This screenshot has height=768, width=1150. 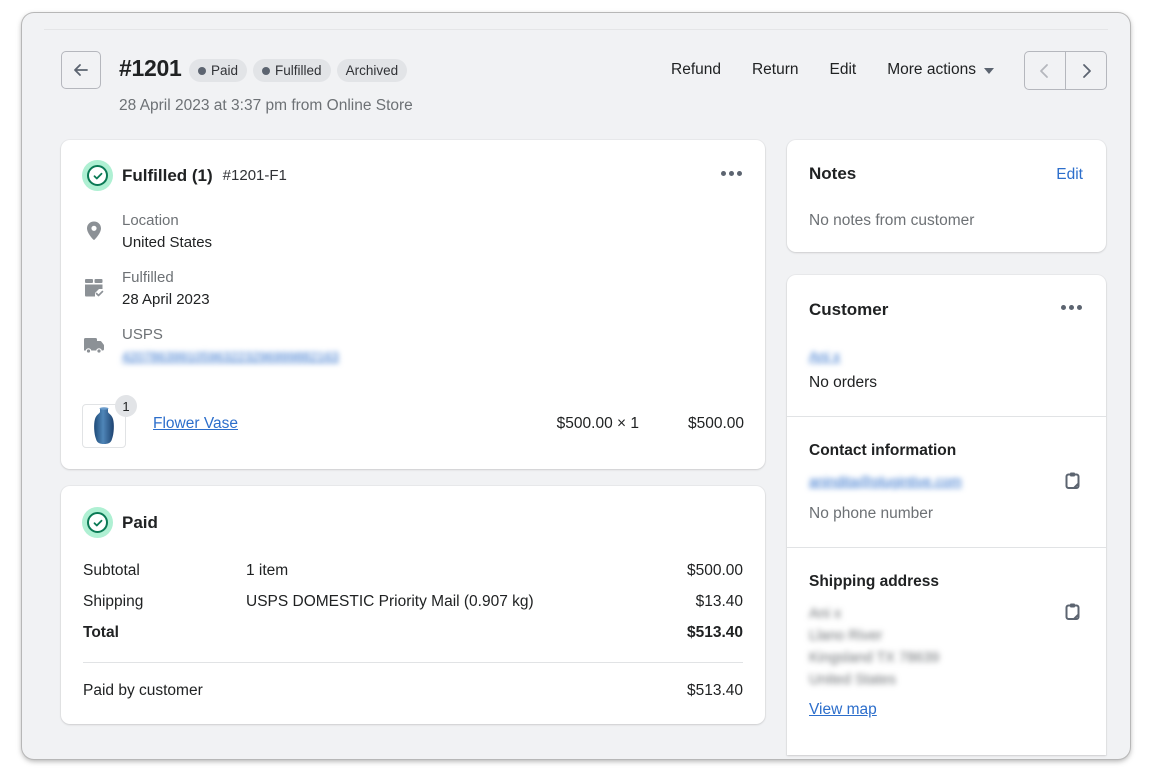 I want to click on customer-title: Customer, so click(x=849, y=309).